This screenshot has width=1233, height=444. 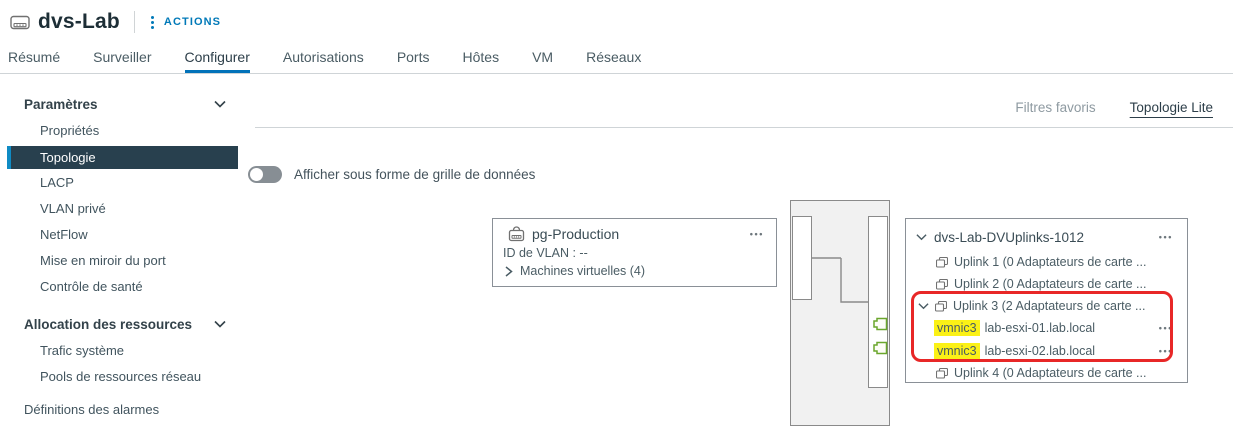 What do you see at coordinates (1114, 107) in the screenshot?
I see `view-controls: Filtres favoris Topologie Lite` at bounding box center [1114, 107].